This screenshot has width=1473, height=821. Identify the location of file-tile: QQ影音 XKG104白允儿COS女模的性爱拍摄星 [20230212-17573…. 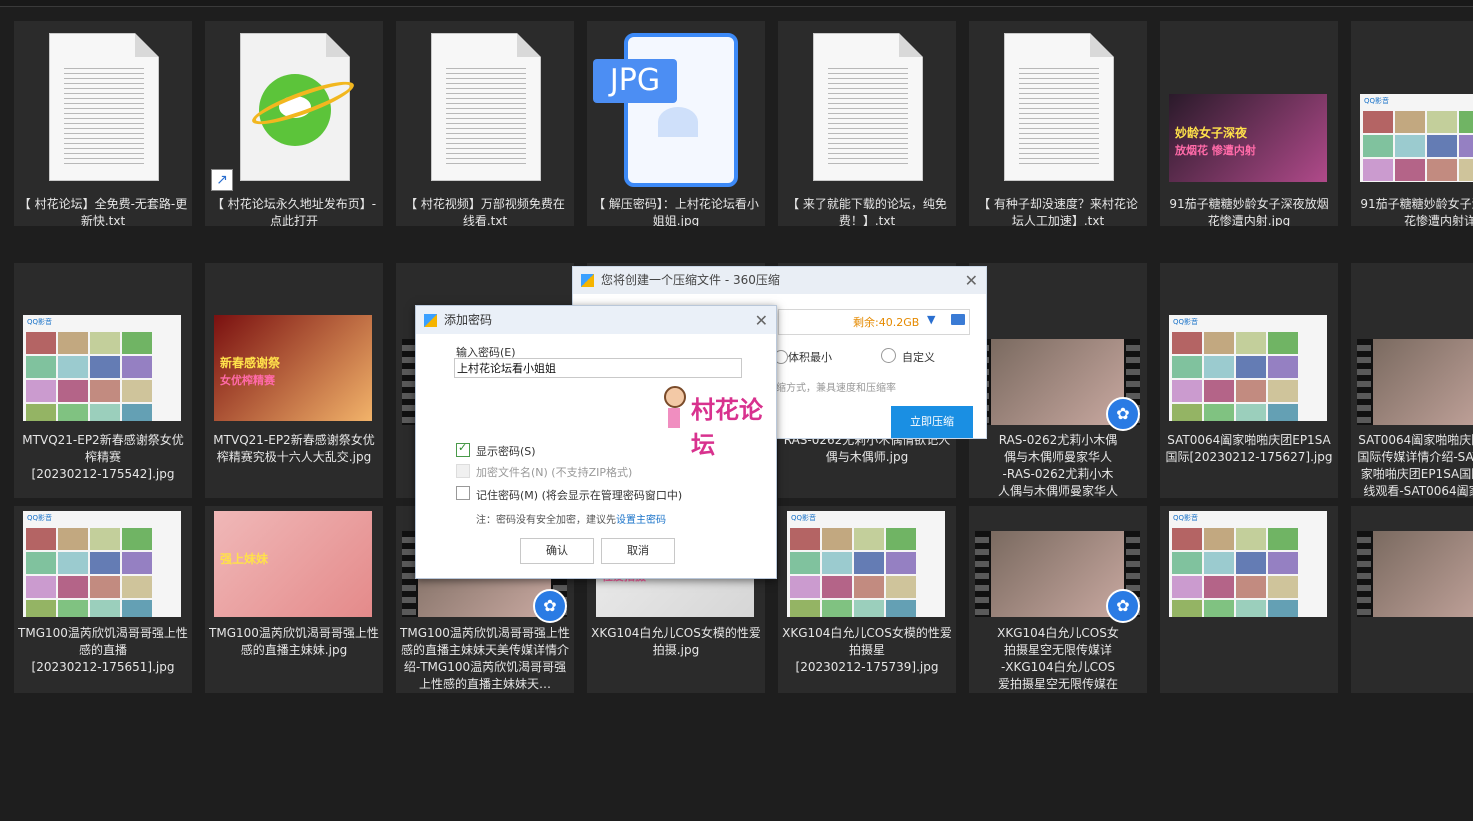
(867, 599).